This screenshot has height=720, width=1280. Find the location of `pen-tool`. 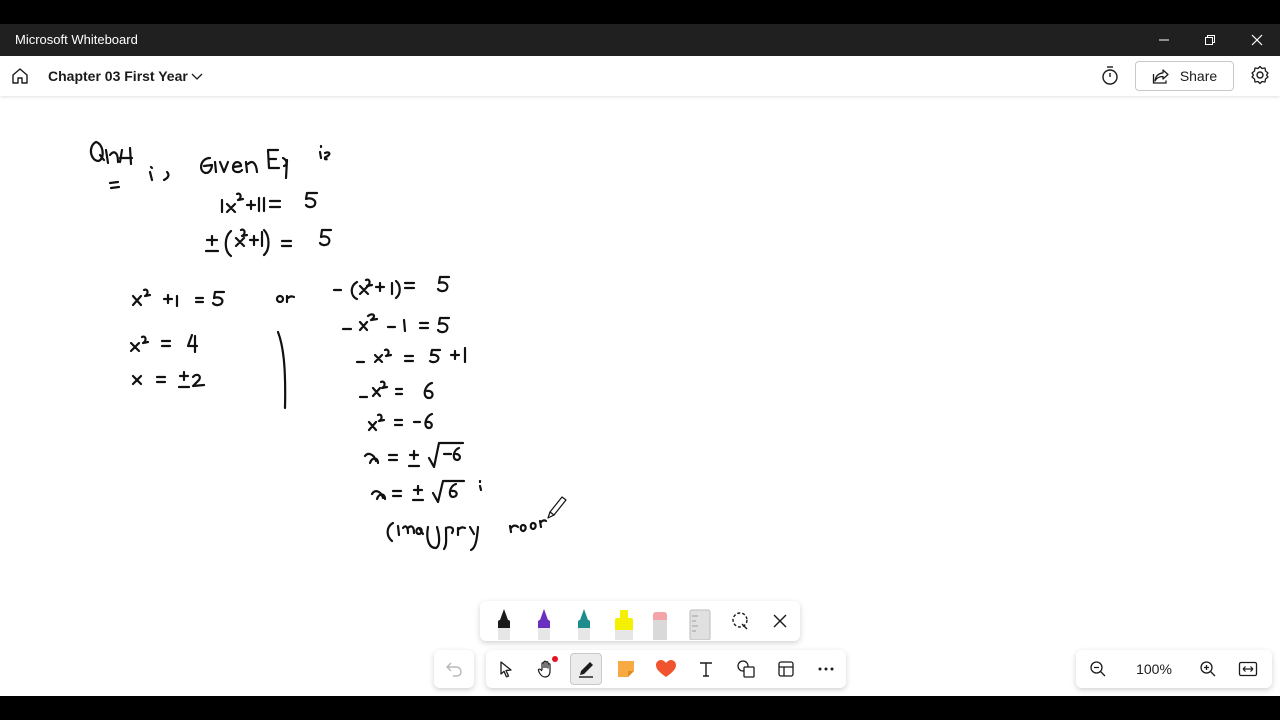

pen-tool is located at coordinates (586, 669).